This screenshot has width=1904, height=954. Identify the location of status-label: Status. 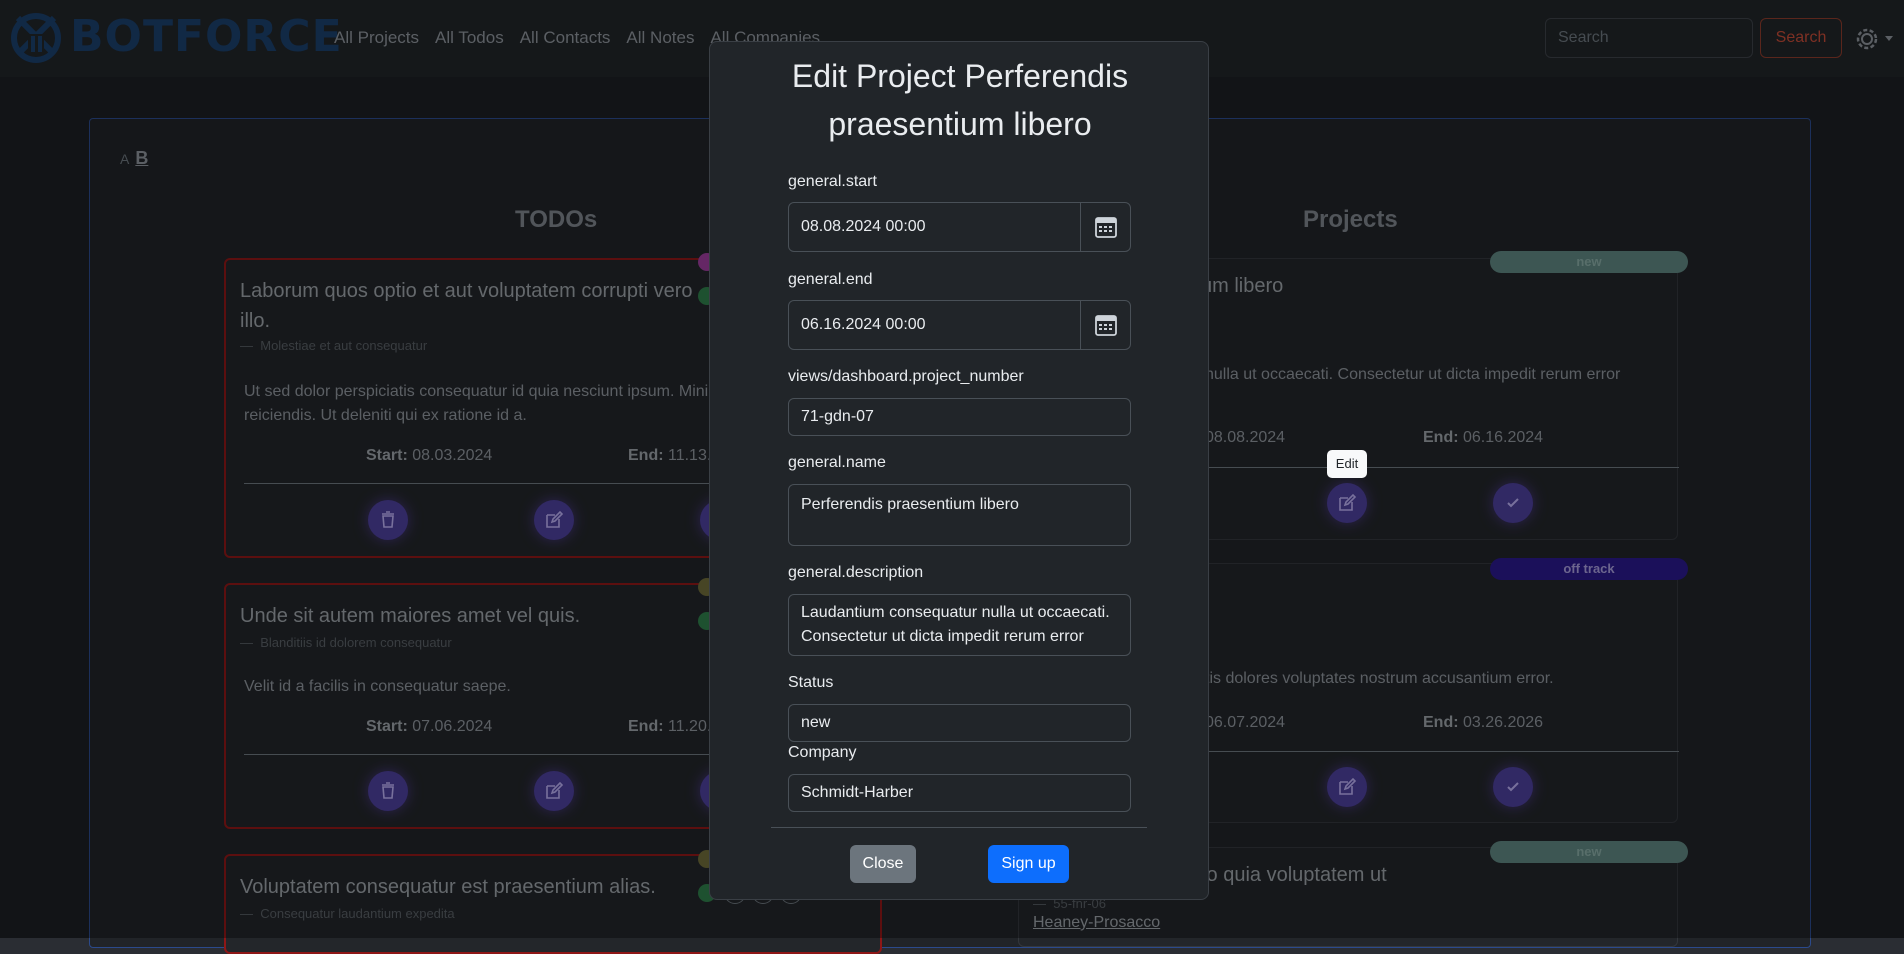
(811, 682).